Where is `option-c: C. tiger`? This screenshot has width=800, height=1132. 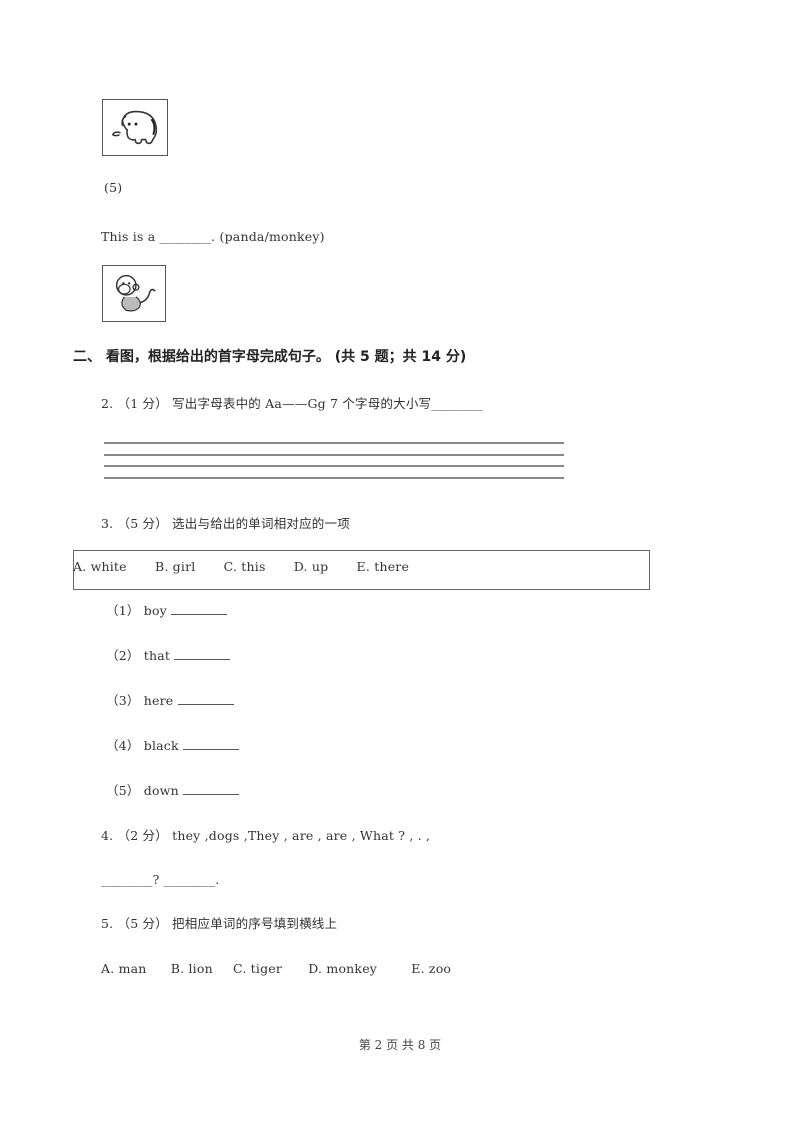 option-c: C. tiger is located at coordinates (258, 968).